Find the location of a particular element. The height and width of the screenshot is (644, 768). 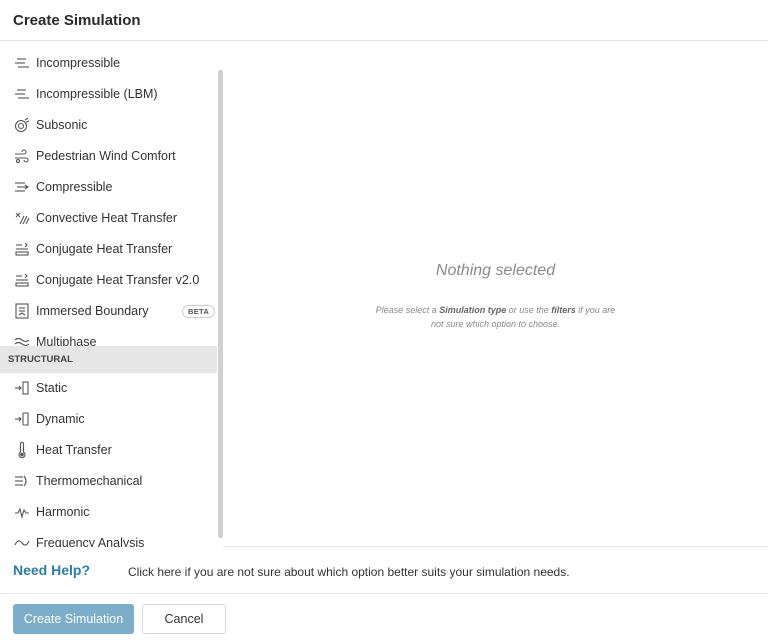

cancel-button: Cancel is located at coordinates (184, 619).